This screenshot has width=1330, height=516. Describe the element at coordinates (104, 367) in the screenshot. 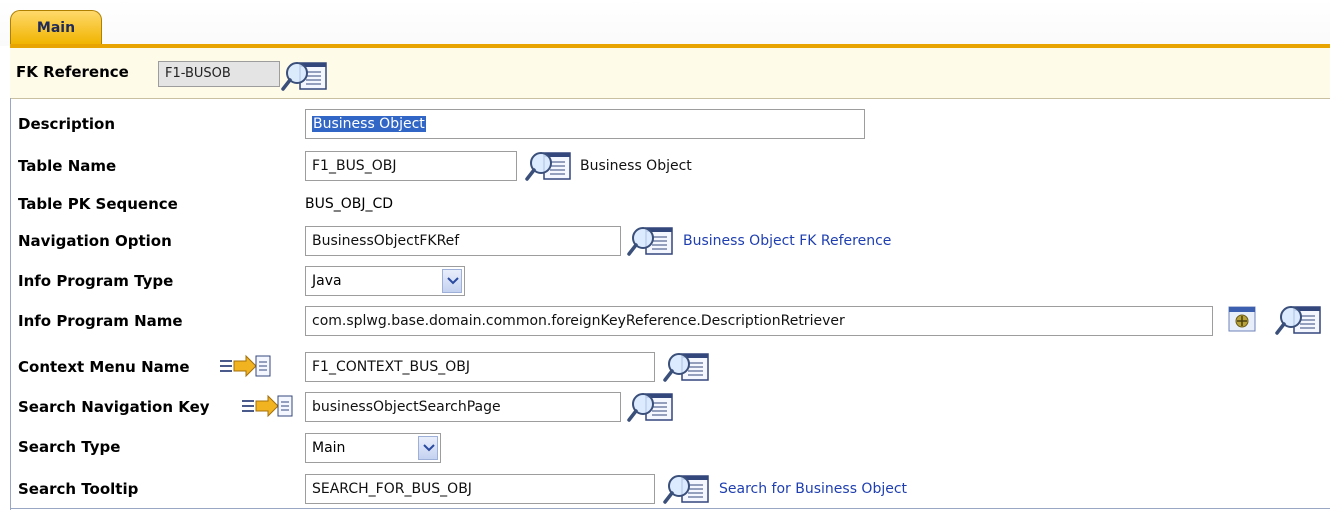

I see `context-menu-name-label: Context Menu Name` at that location.